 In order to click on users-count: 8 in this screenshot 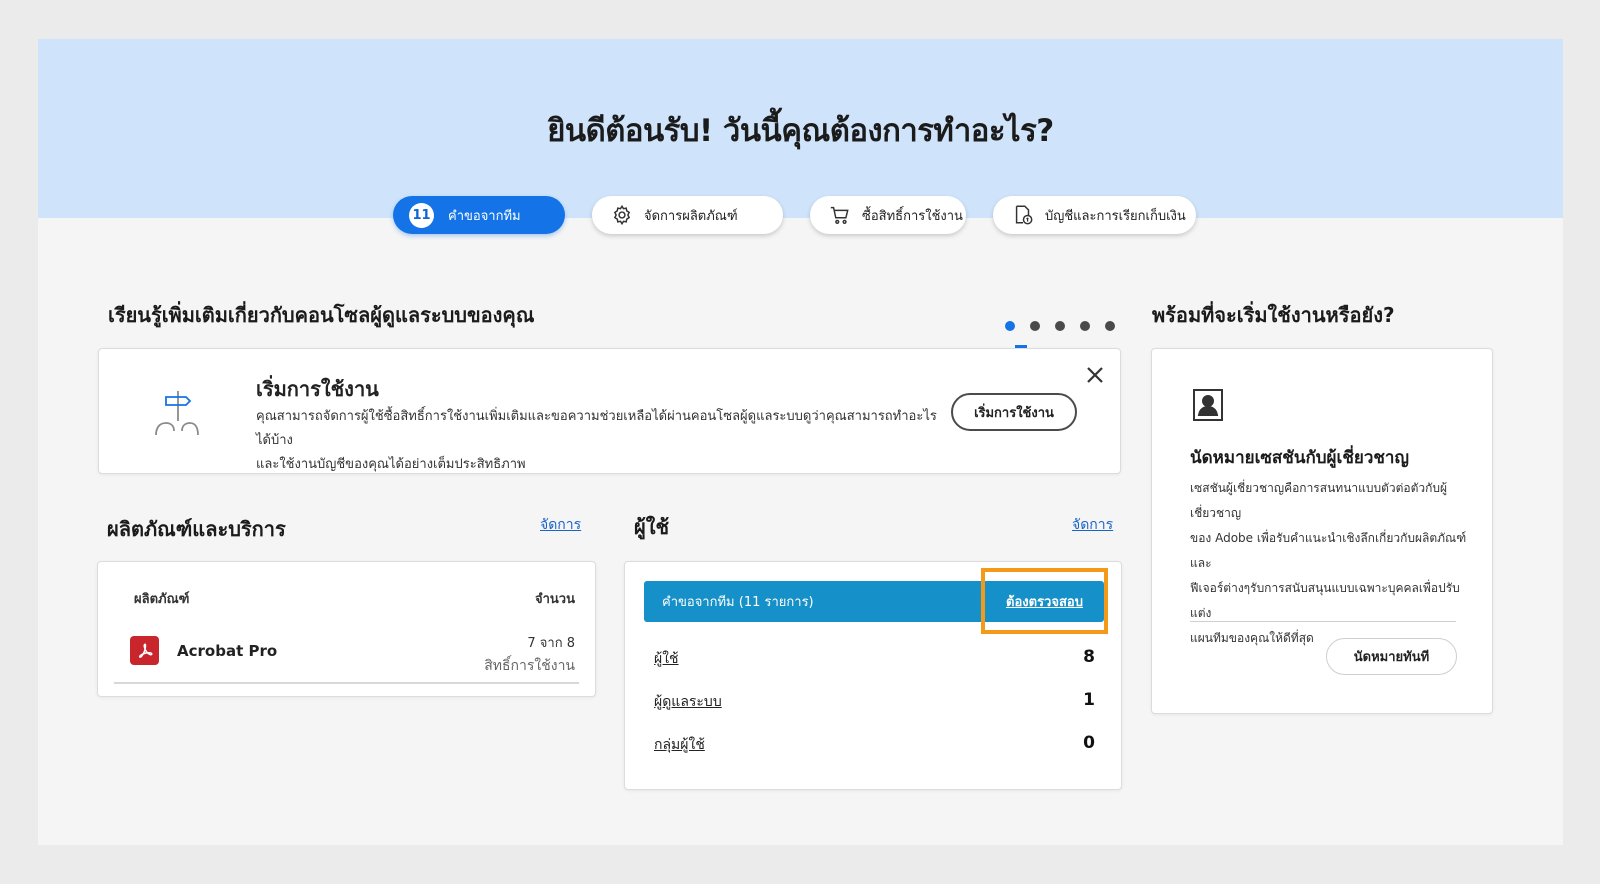, I will do `click(1089, 657)`.